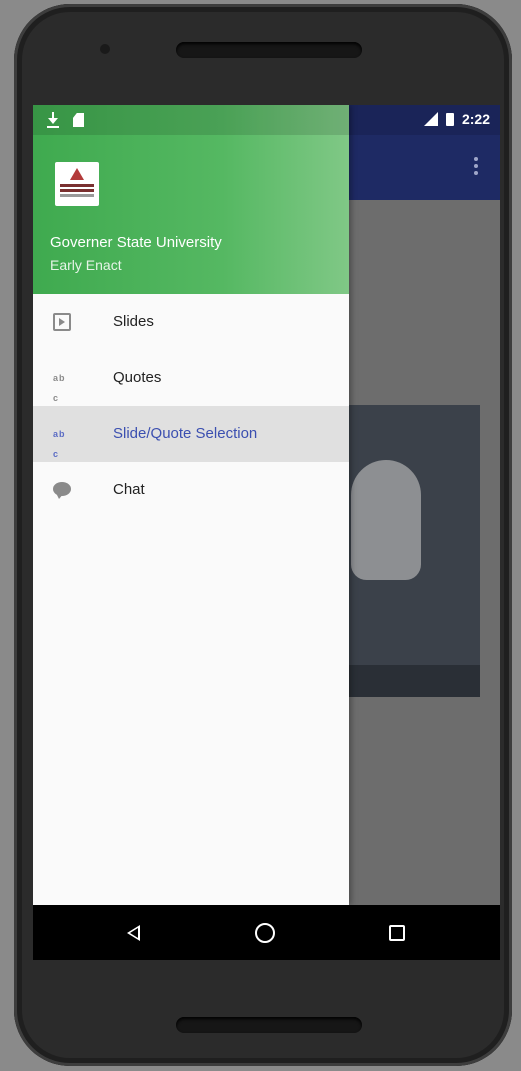 The image size is (521, 1071). Describe the element at coordinates (191, 199) in the screenshot. I see `drawer-header: Governer State University Early Enact` at that location.